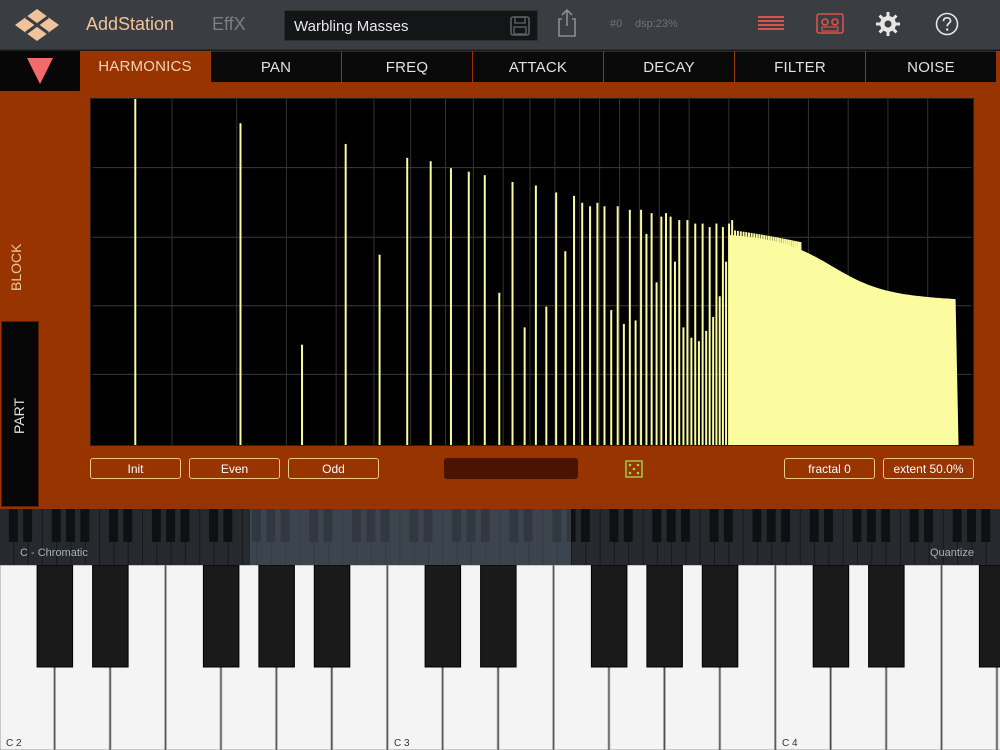 The height and width of the screenshot is (750, 1000). I want to click on amount-slider, so click(511, 468).